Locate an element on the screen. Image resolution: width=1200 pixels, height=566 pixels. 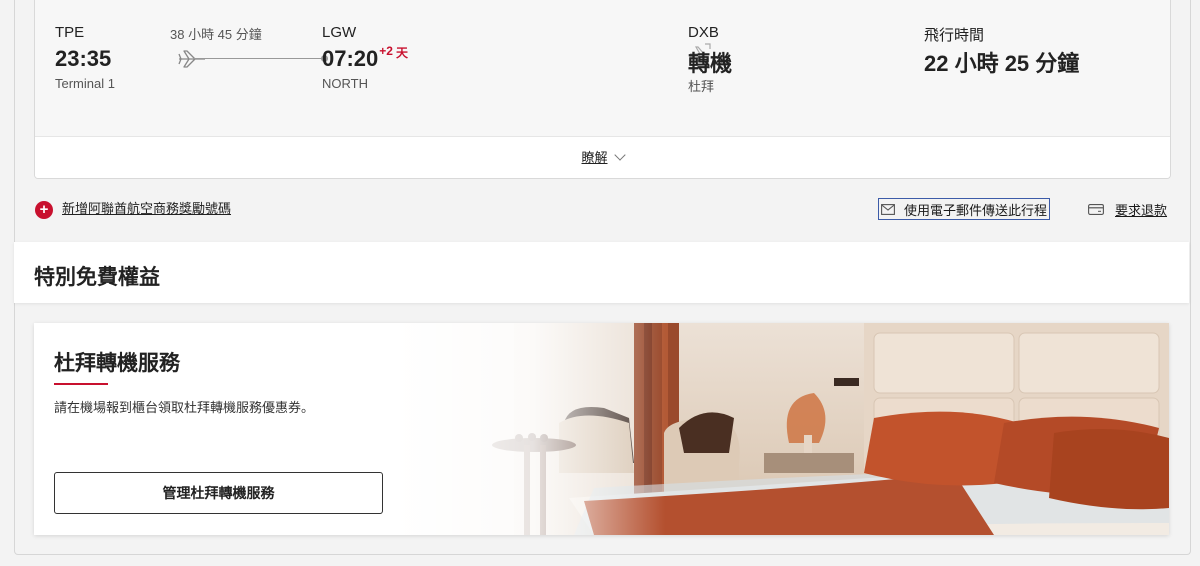
request-refund-link: 要求退款 is located at coordinates (1127, 209).